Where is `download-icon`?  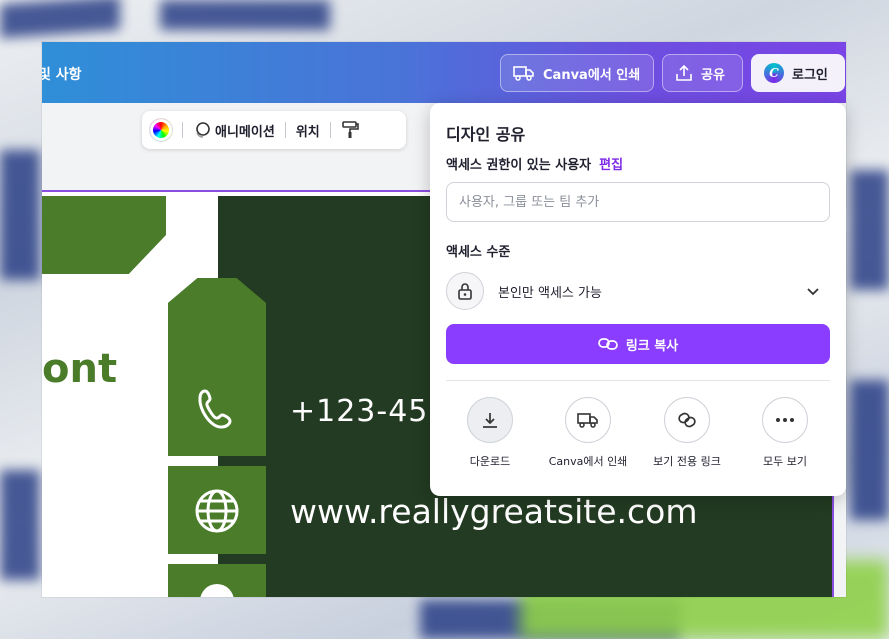
download-icon is located at coordinates (490, 420).